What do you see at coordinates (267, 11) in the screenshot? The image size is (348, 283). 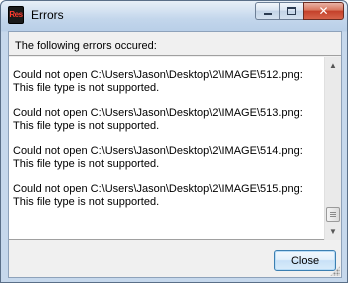 I see `minimize-button` at bounding box center [267, 11].